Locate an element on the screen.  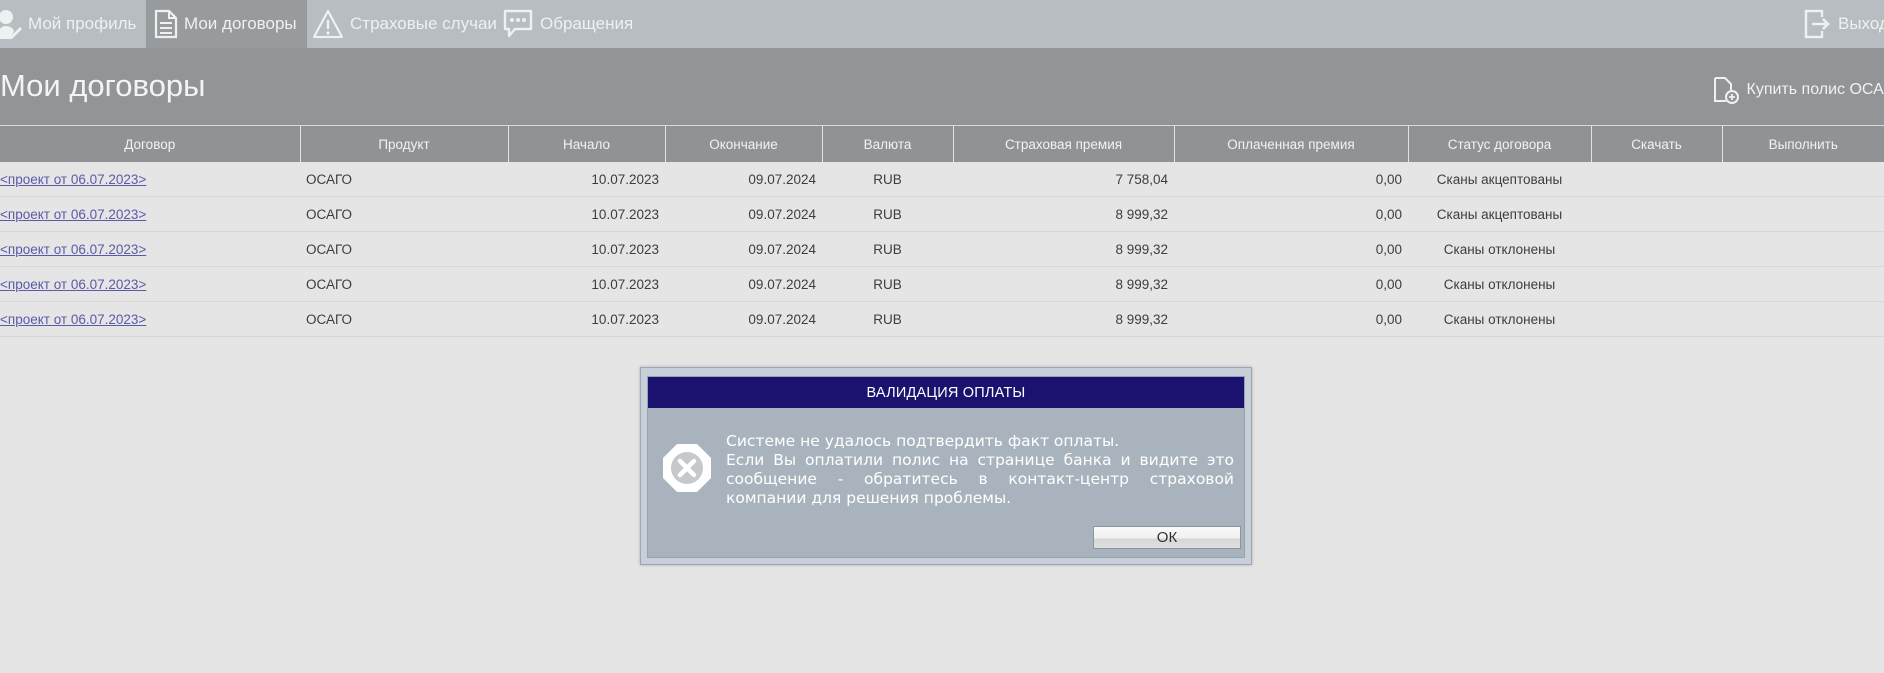
nav-item-cases: Страховые случаи is located at coordinates (404, 24).